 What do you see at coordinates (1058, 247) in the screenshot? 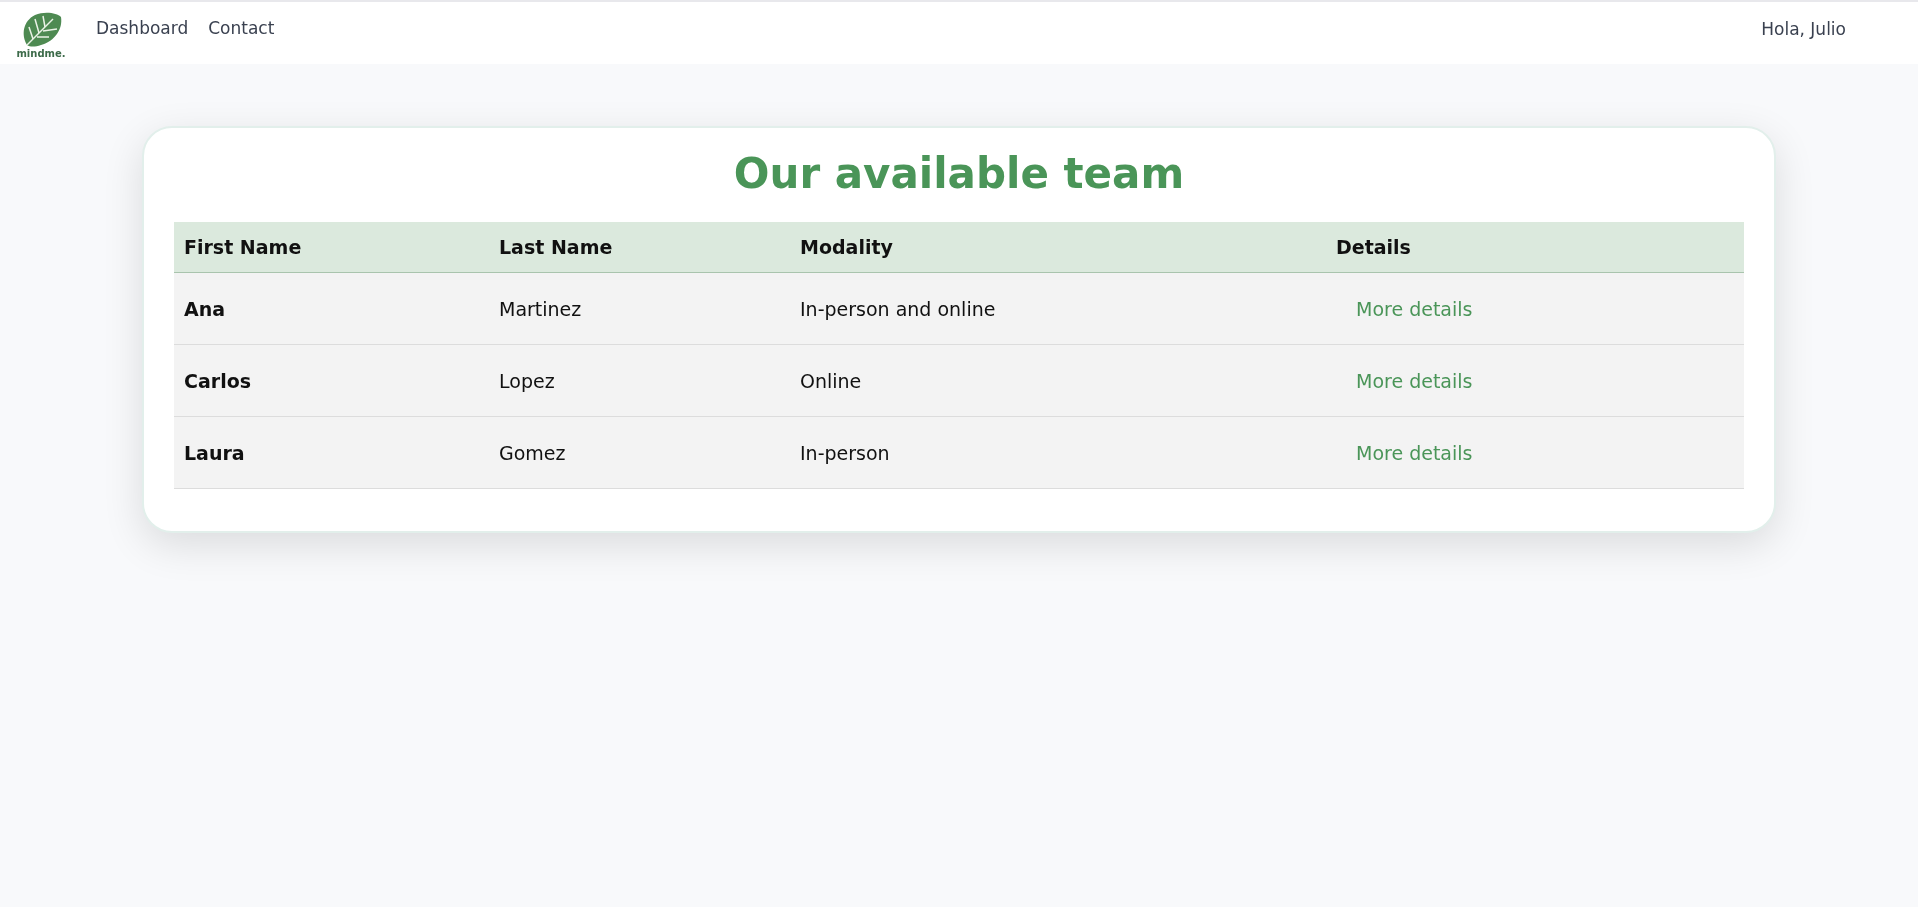
I see `column-header: Modality` at bounding box center [1058, 247].